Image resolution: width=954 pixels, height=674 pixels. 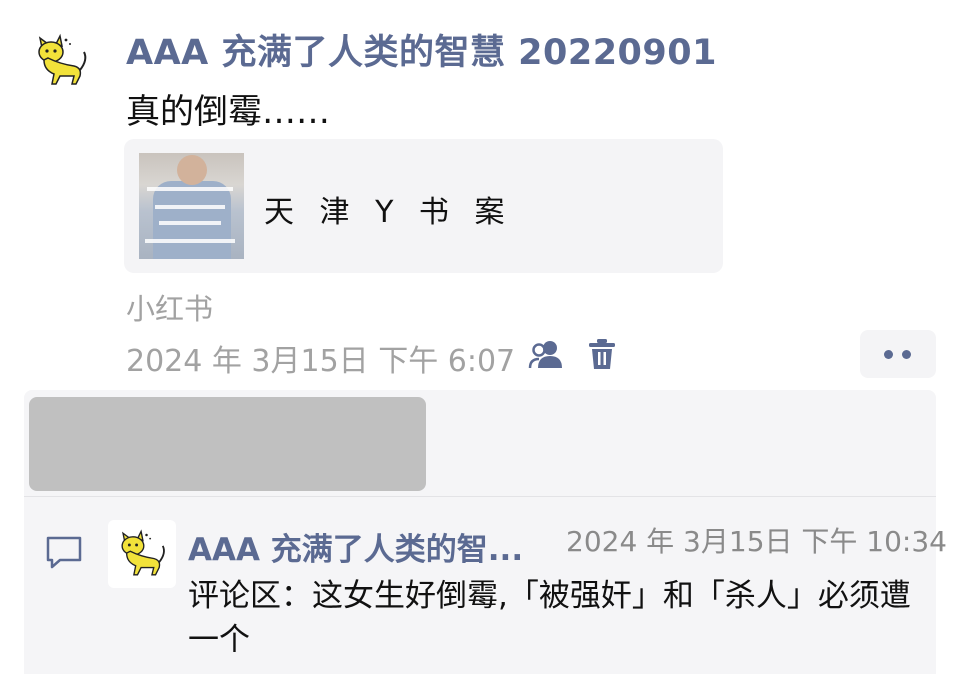 I want to click on comment-author-avatar, so click(x=142, y=554).